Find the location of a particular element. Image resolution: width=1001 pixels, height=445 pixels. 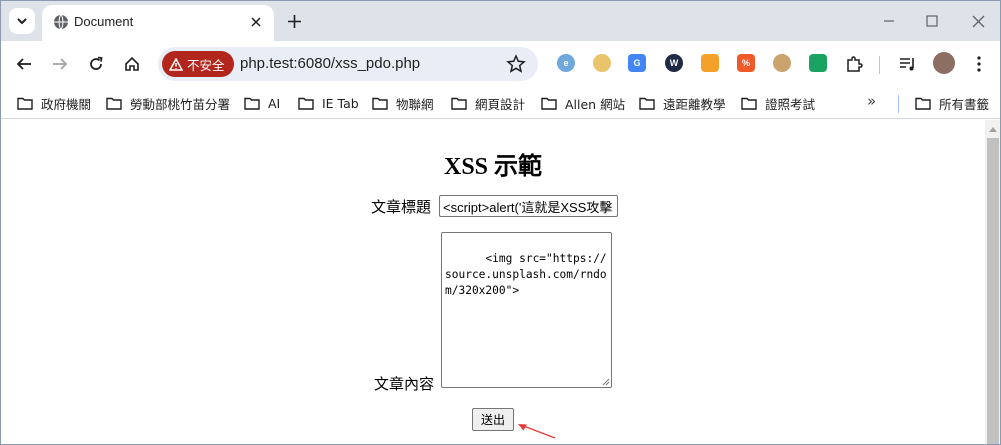

bookmark-label: IE Tab is located at coordinates (340, 103).